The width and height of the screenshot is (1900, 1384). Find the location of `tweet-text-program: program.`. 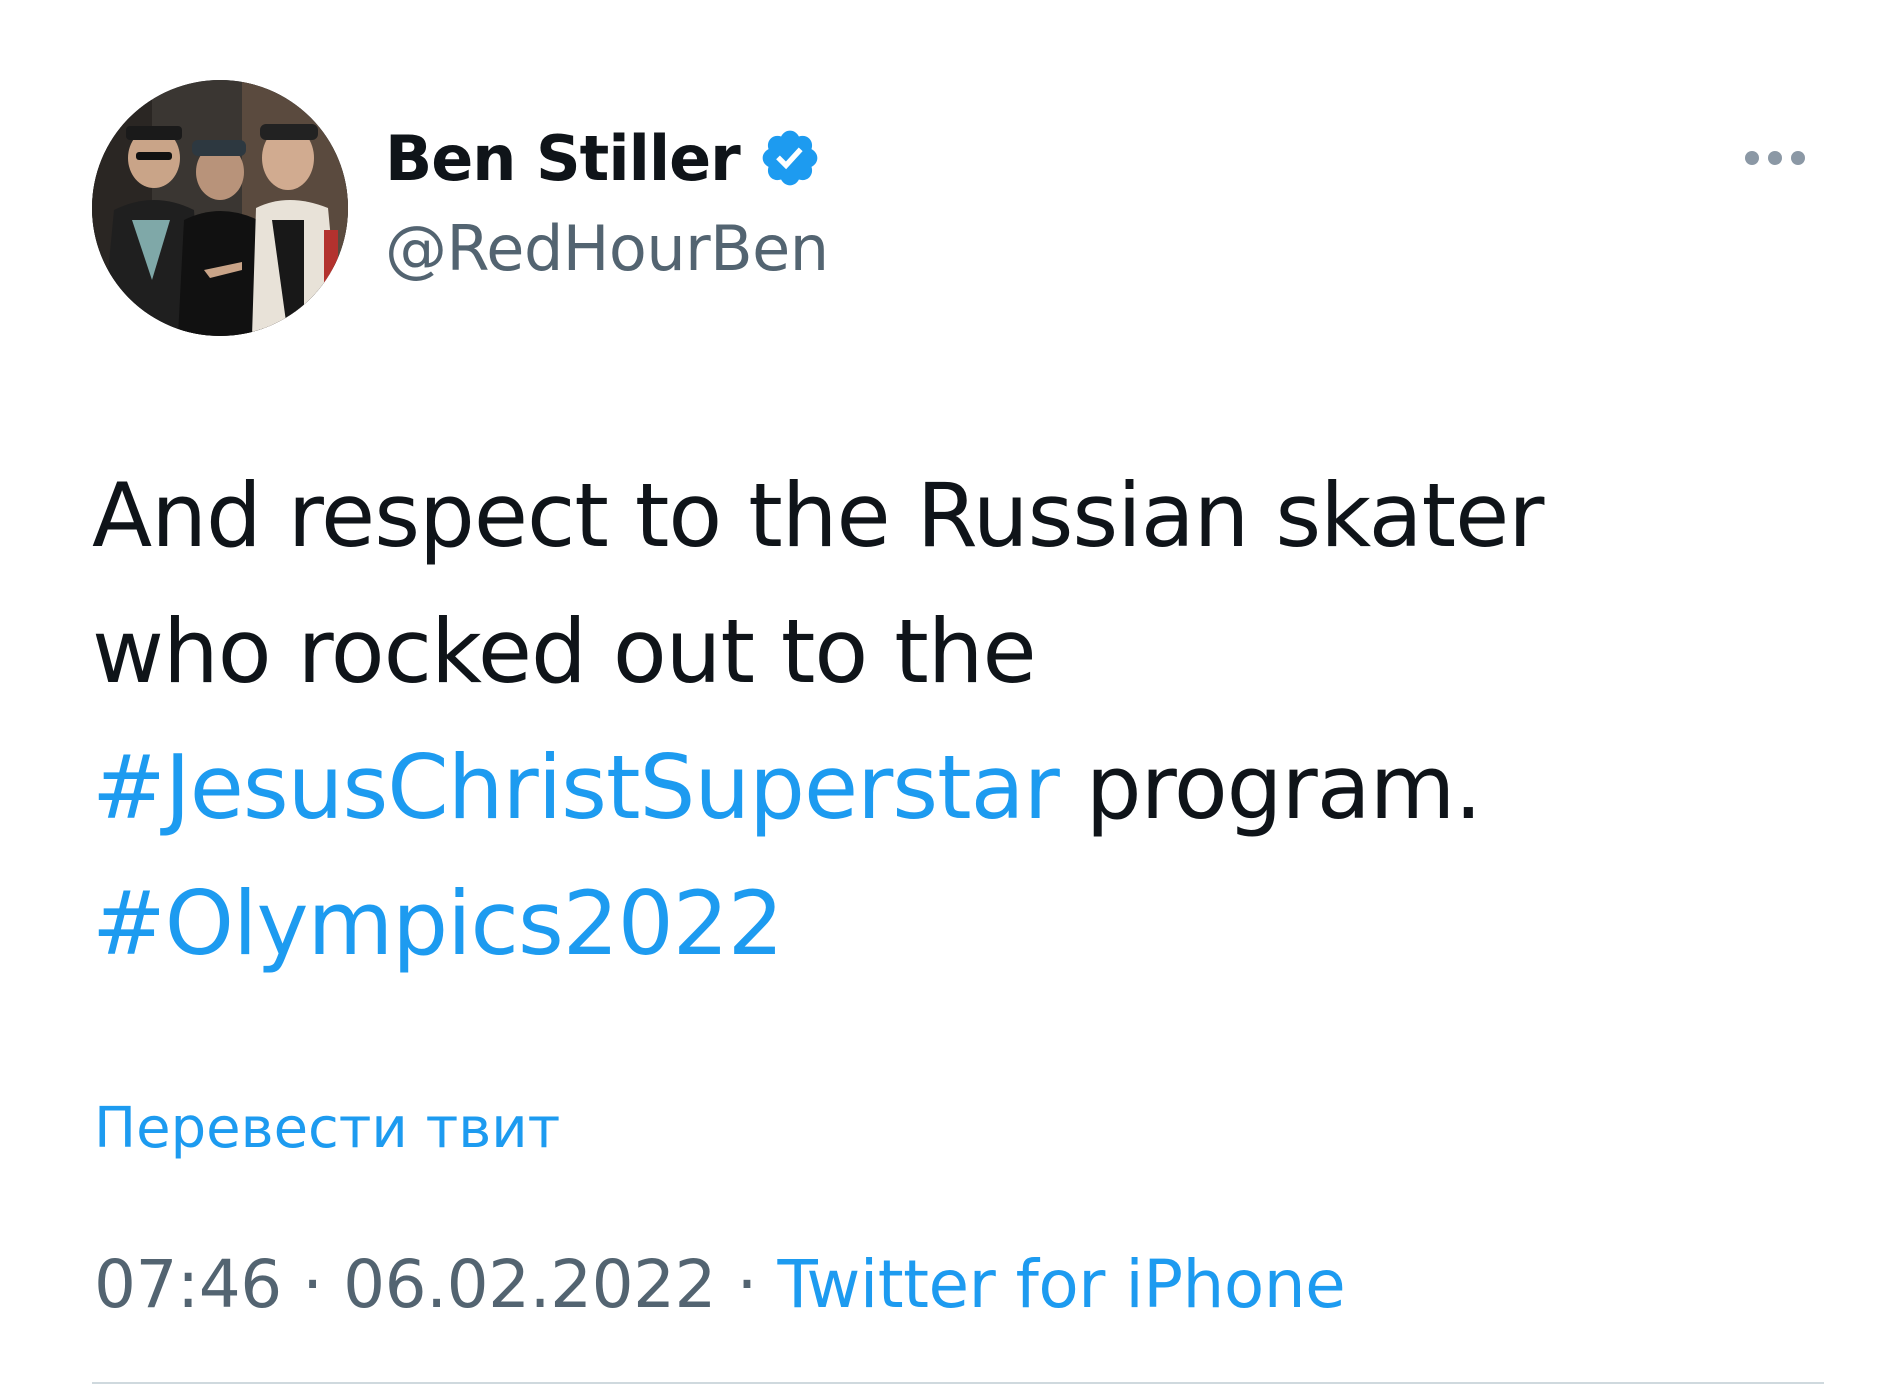

tweet-text-program: program. is located at coordinates (1270, 787).